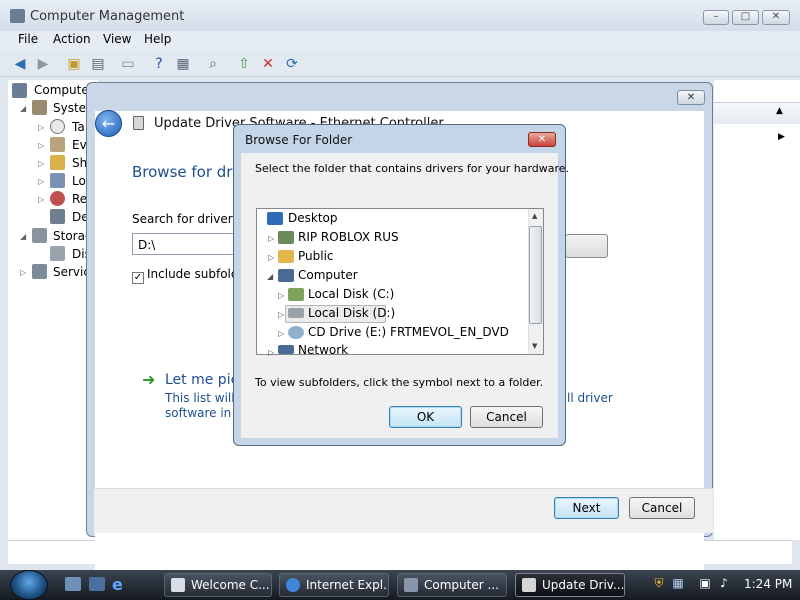 Image resolution: width=800 pixels, height=600 pixels. What do you see at coordinates (586, 246) in the screenshot?
I see `browse-button` at bounding box center [586, 246].